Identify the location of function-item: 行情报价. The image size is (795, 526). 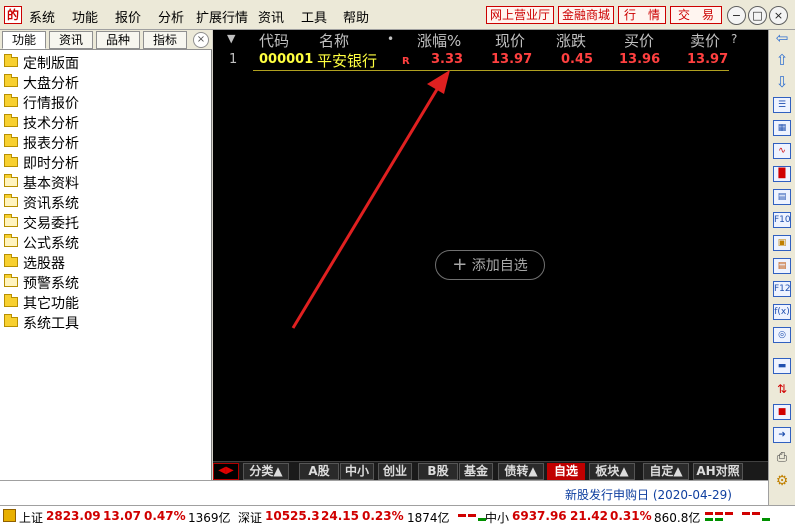
(105, 102).